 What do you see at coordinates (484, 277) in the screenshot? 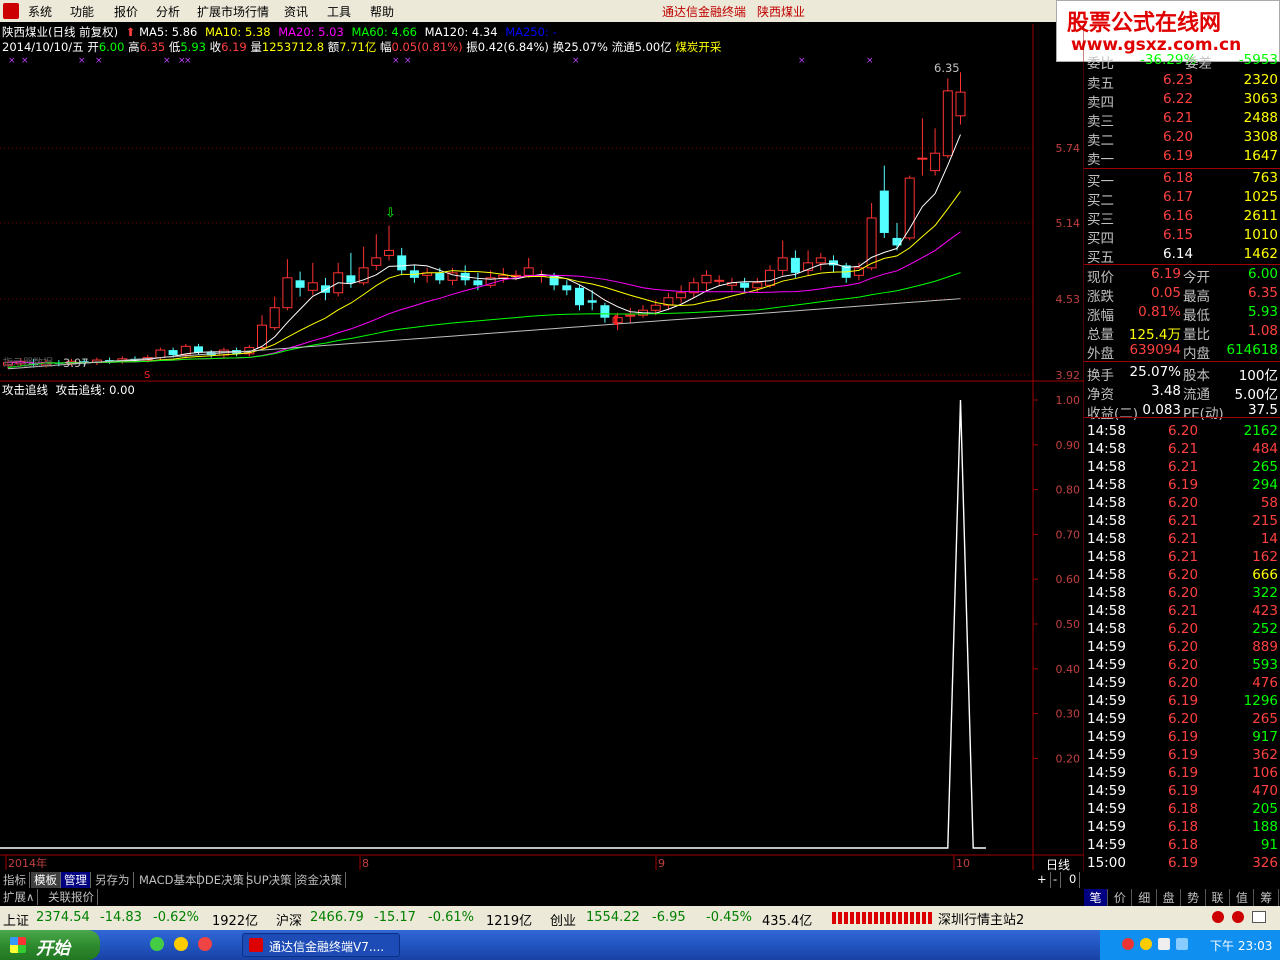
I see `ma-line-ma10` at bounding box center [484, 277].